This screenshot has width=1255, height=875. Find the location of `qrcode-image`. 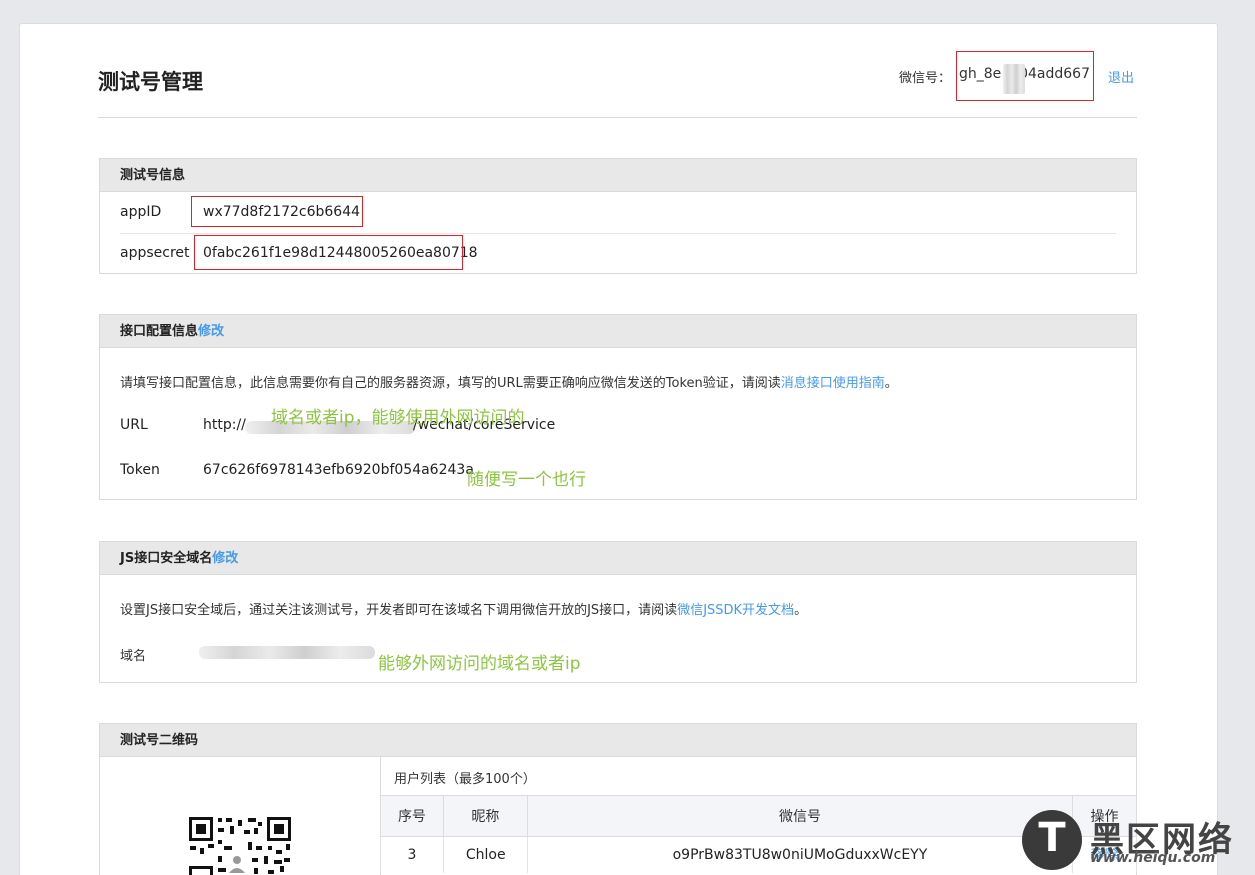

qrcode-image is located at coordinates (240, 845).